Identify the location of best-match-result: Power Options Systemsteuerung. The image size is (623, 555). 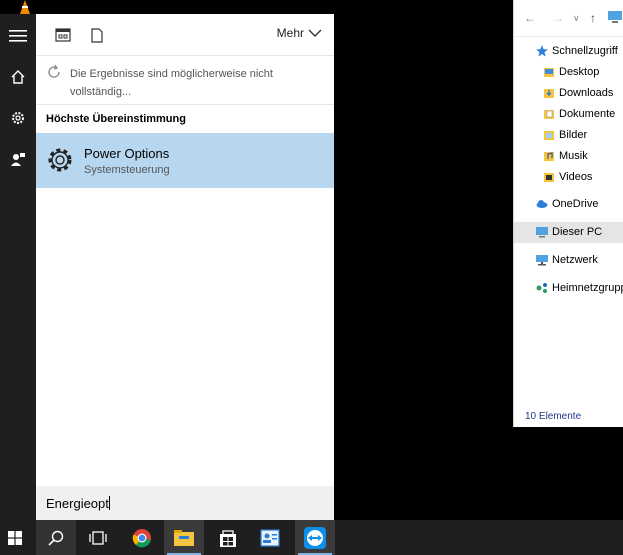
(185, 160).